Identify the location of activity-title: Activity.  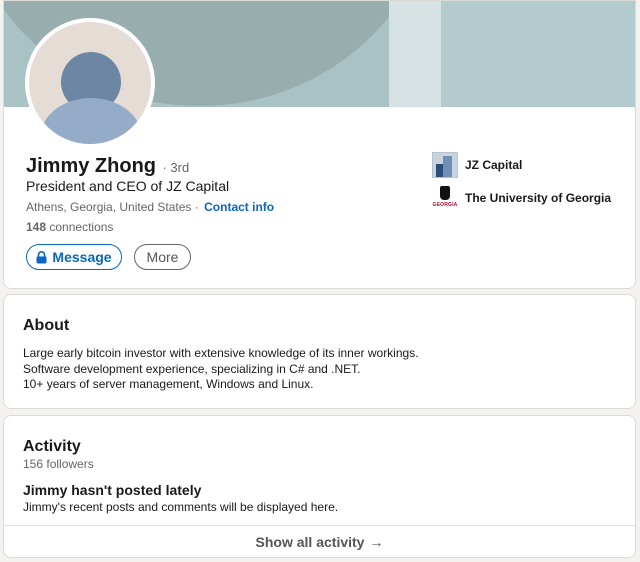
(52, 446).